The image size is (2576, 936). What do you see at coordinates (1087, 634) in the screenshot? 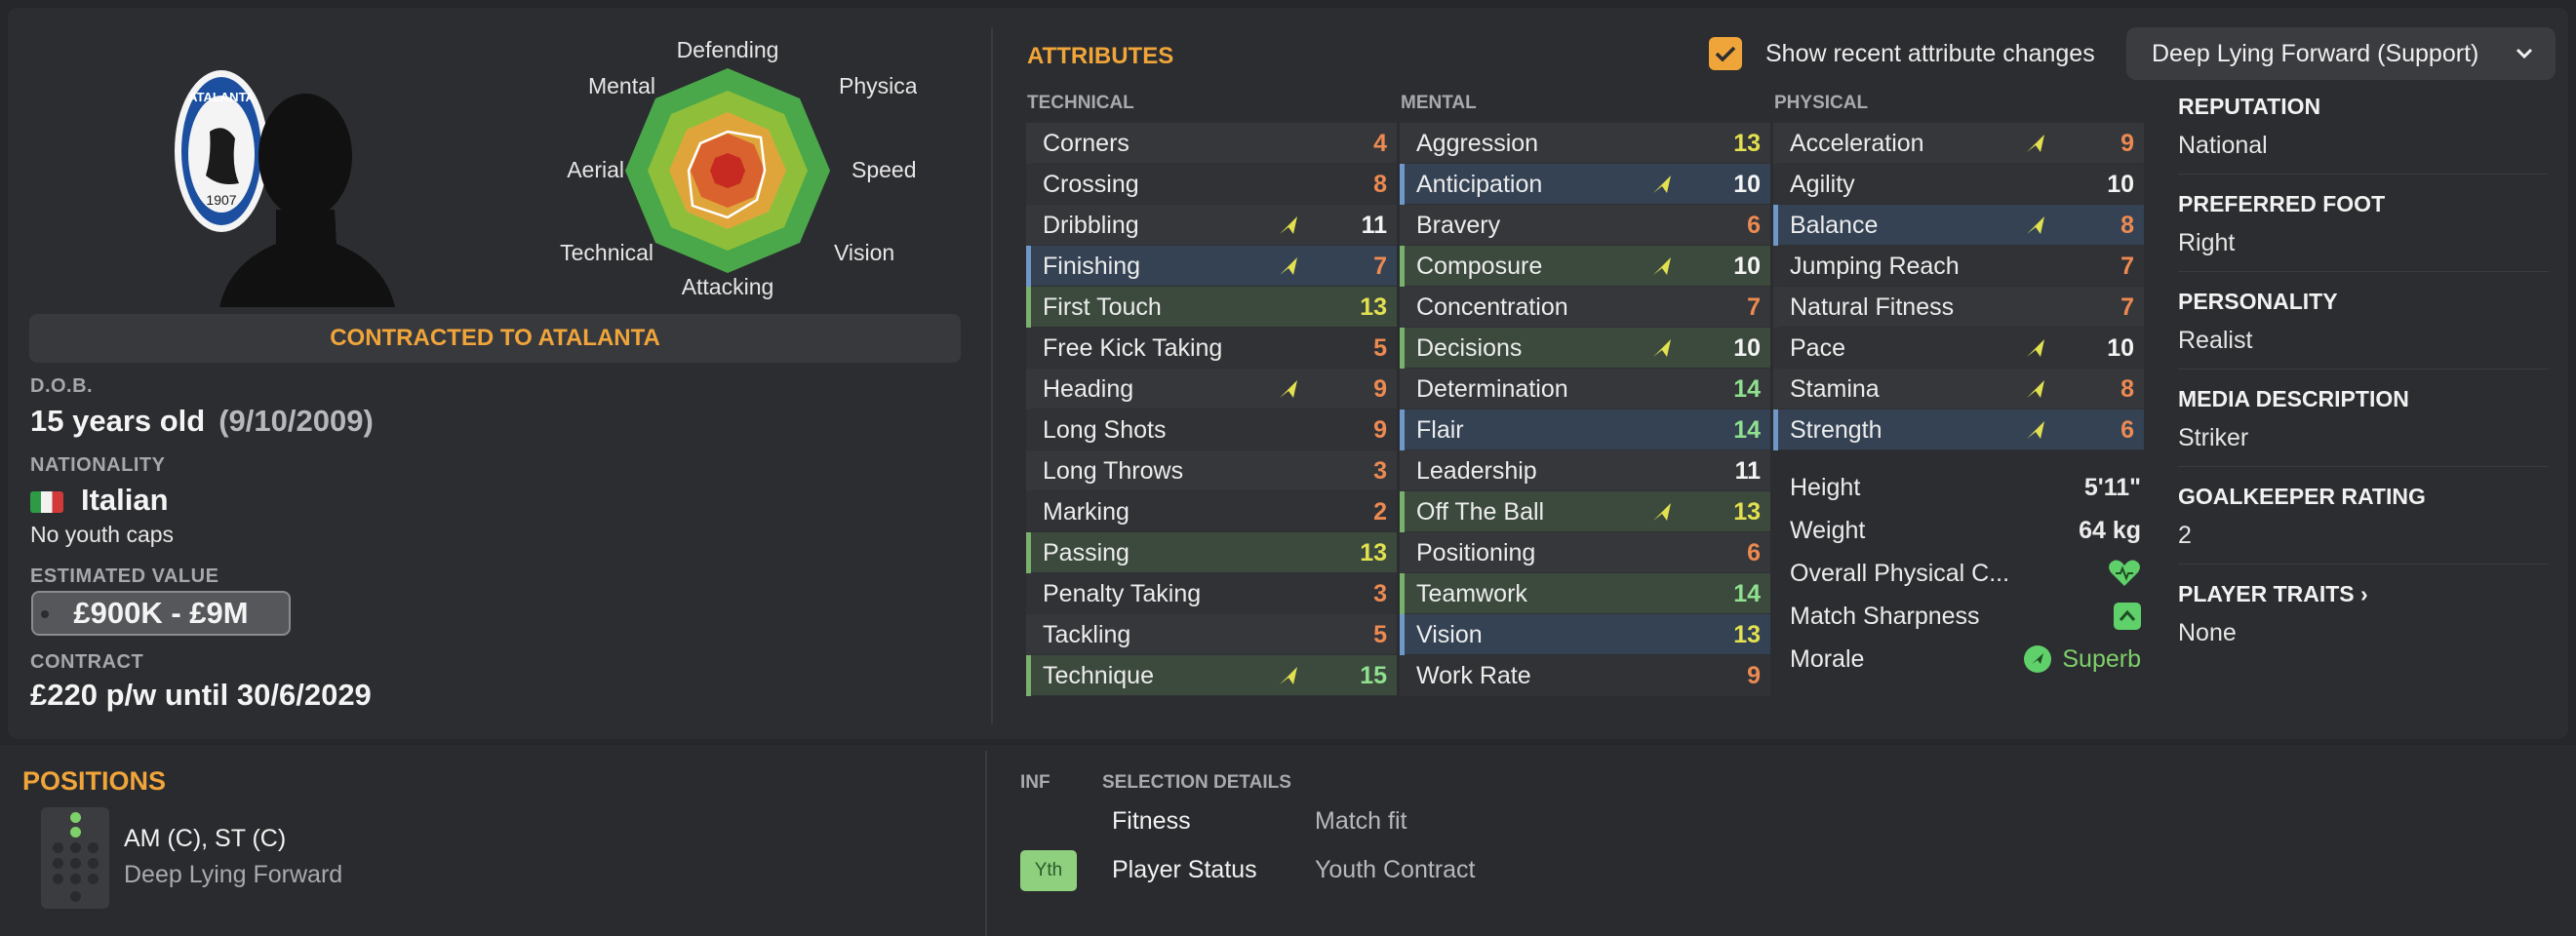
I see `attribute-name: Tackling` at bounding box center [1087, 634].